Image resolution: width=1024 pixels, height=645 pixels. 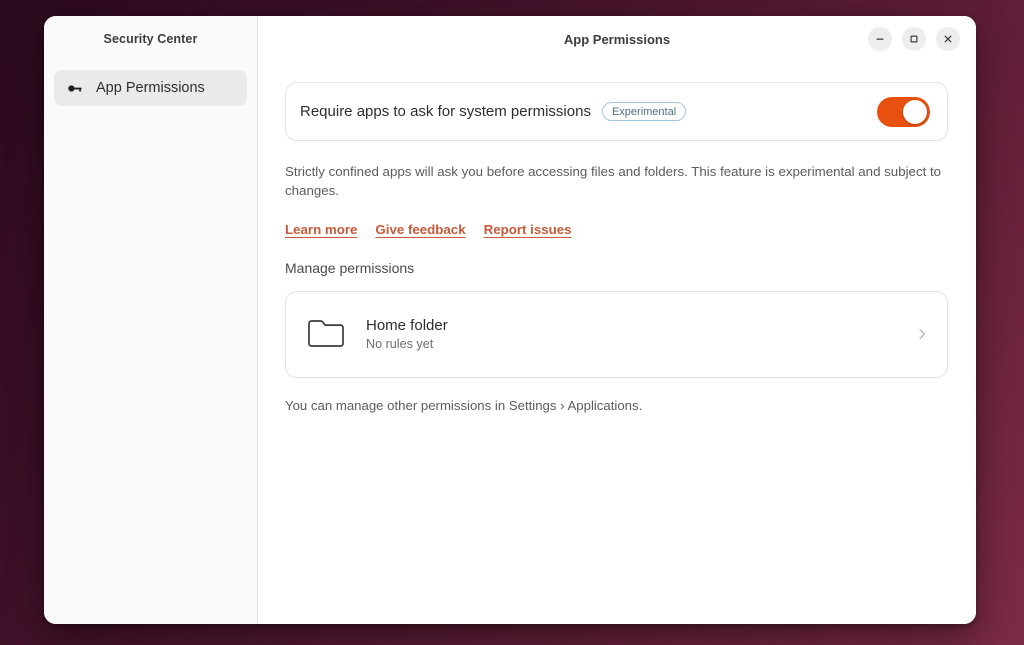 What do you see at coordinates (326, 334) in the screenshot?
I see `folder-icon` at bounding box center [326, 334].